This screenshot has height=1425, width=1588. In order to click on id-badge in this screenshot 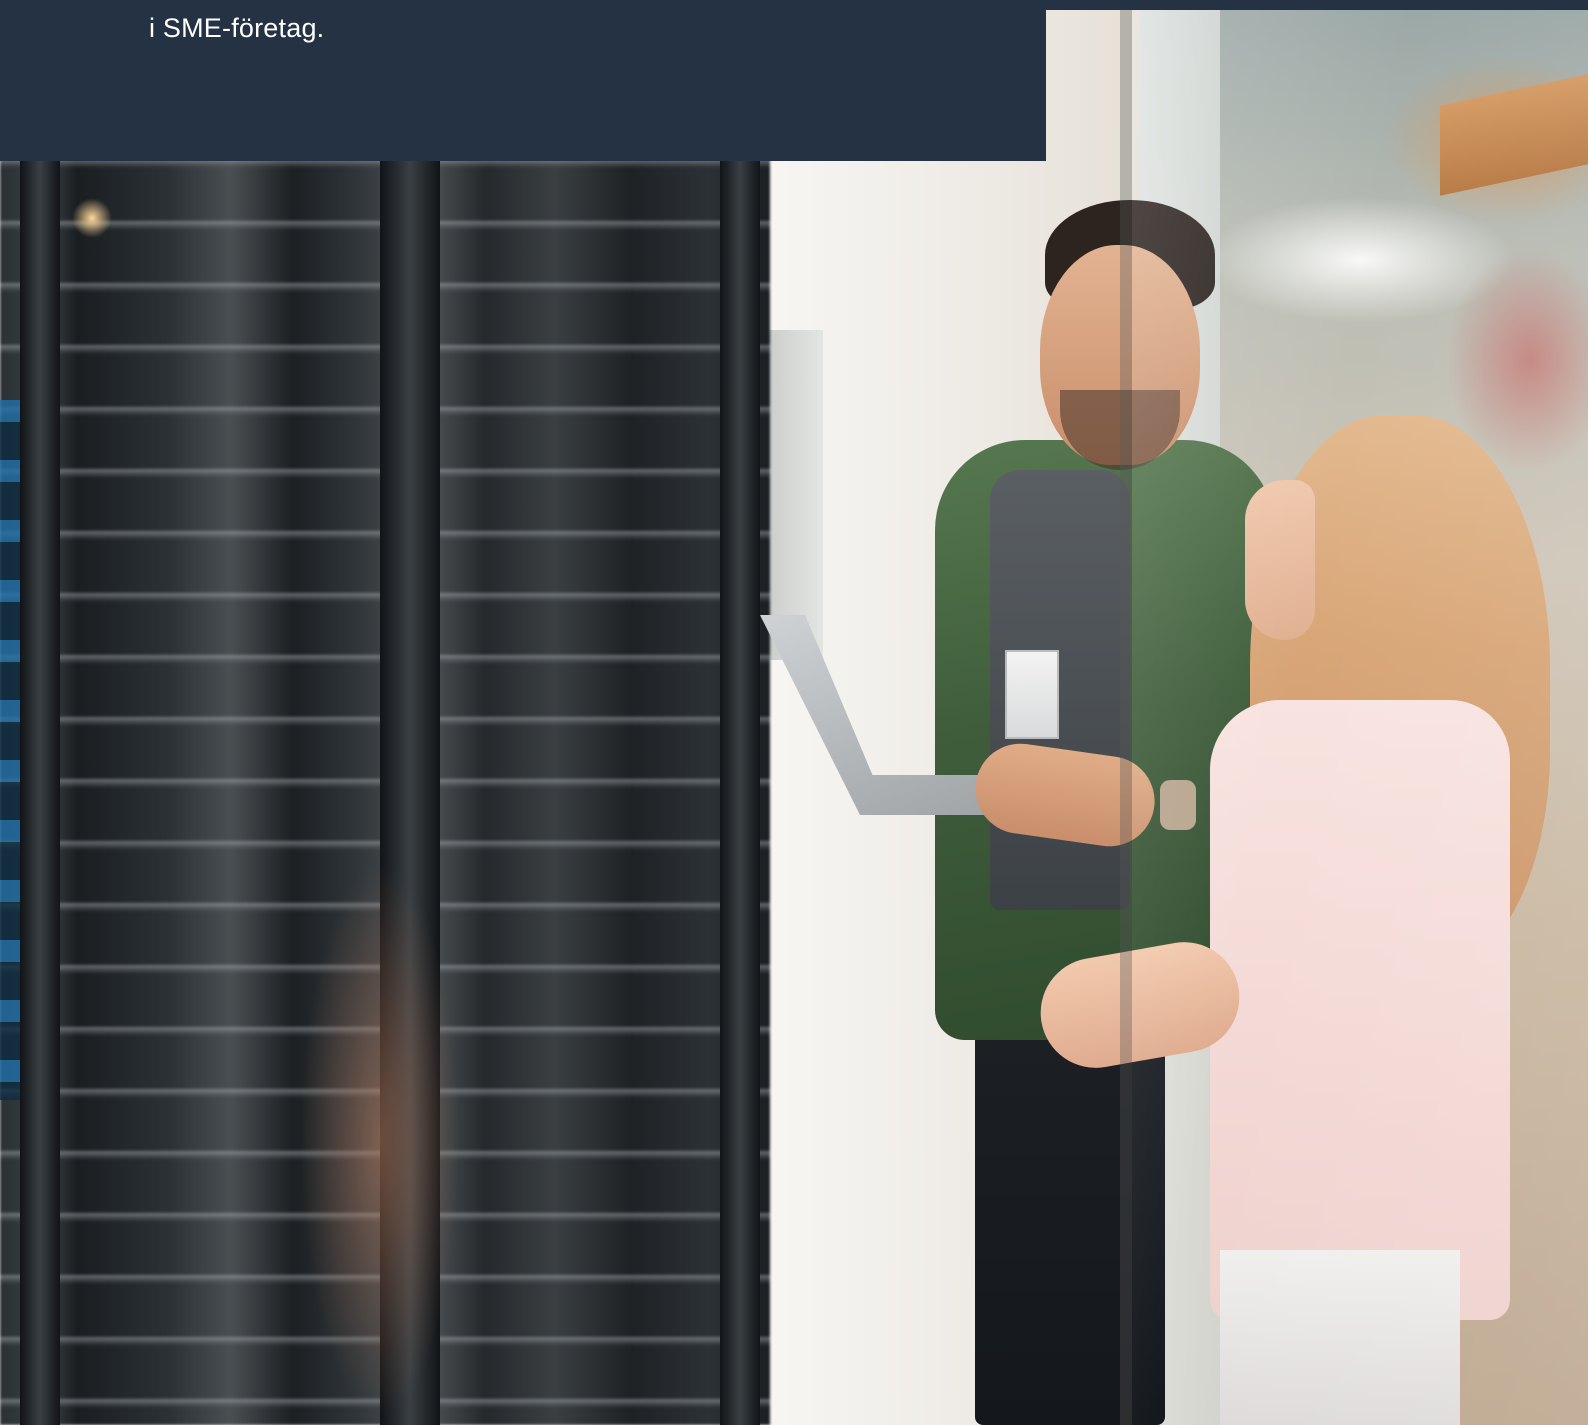, I will do `click(1032, 694)`.